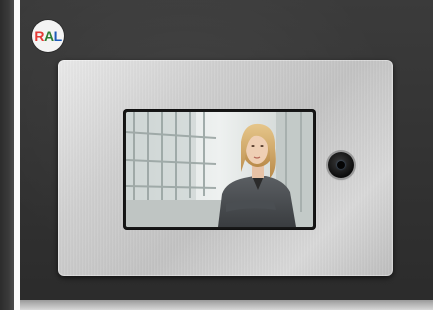 The height and width of the screenshot is (310, 433). What do you see at coordinates (48, 36) in the screenshot?
I see `ral-logo: RAL` at bounding box center [48, 36].